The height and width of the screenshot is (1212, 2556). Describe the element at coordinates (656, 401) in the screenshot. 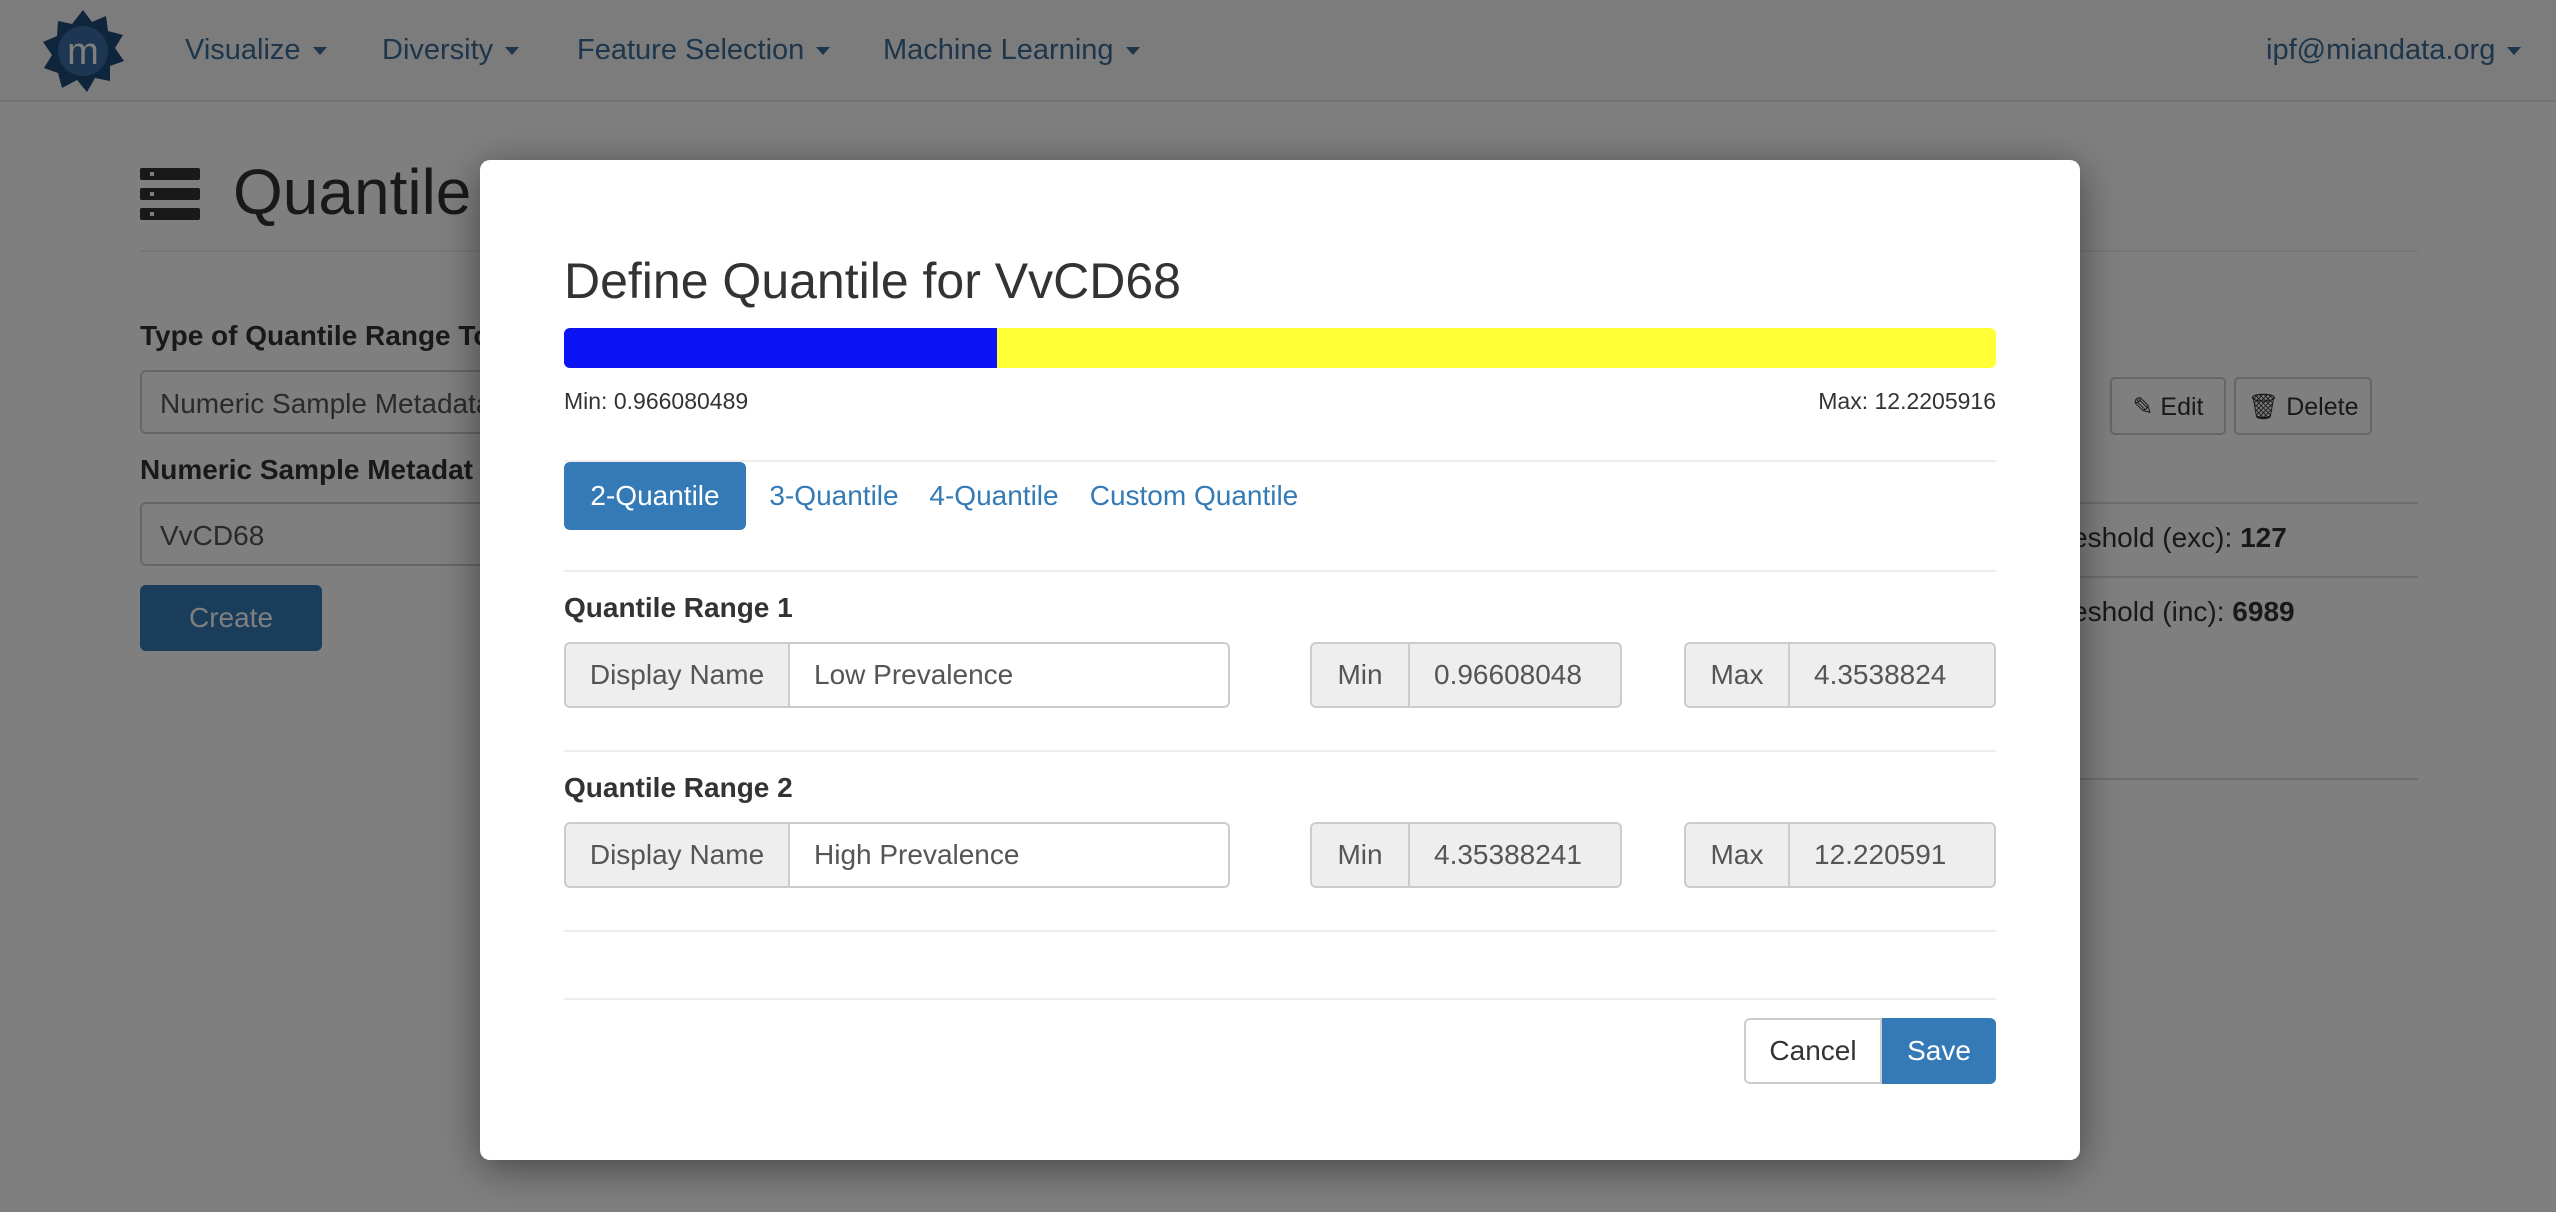

I see `range-min-text: Min: 0.966080489` at that location.